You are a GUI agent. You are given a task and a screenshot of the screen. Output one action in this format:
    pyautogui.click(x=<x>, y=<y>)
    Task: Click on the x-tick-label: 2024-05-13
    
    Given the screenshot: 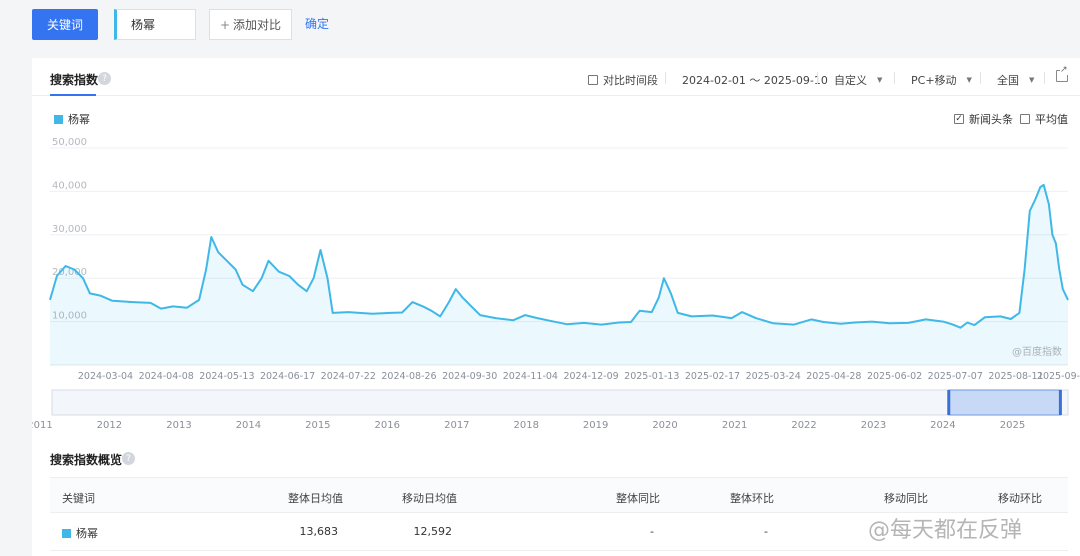 What is the action you would take?
    pyautogui.click(x=226, y=376)
    